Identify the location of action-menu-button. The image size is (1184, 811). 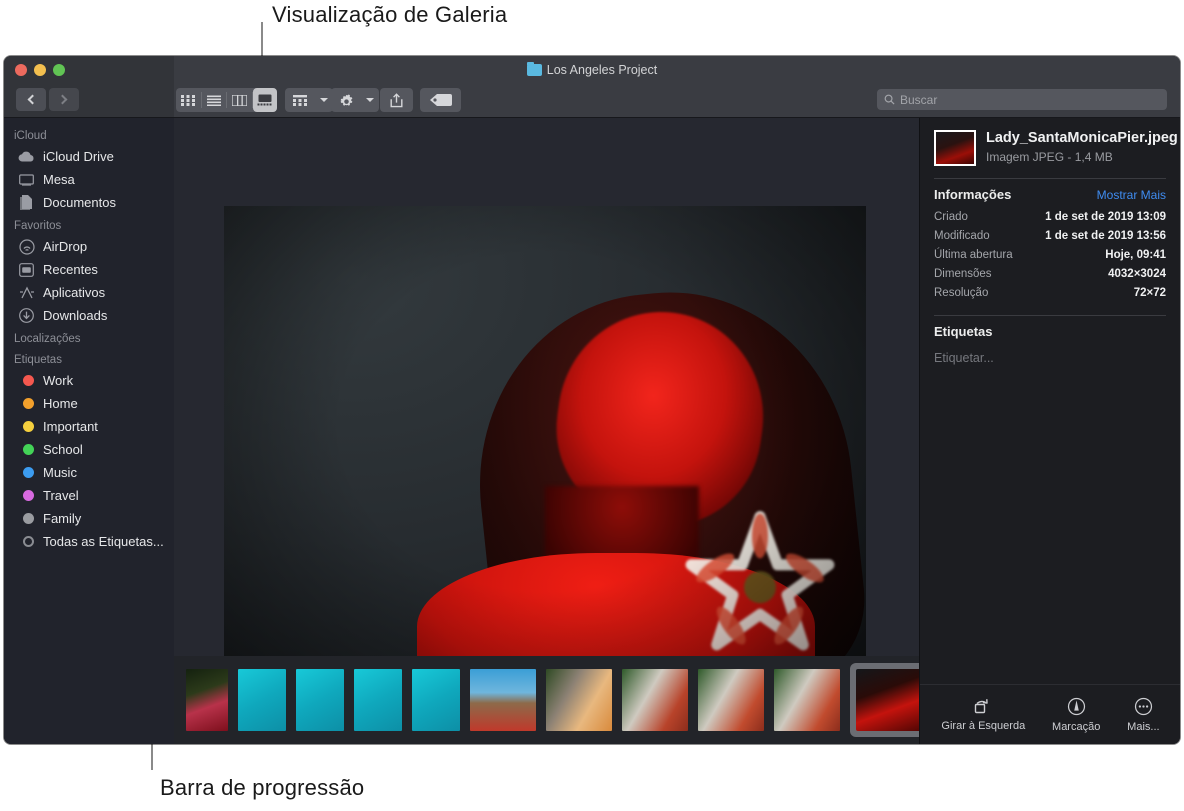
(355, 100).